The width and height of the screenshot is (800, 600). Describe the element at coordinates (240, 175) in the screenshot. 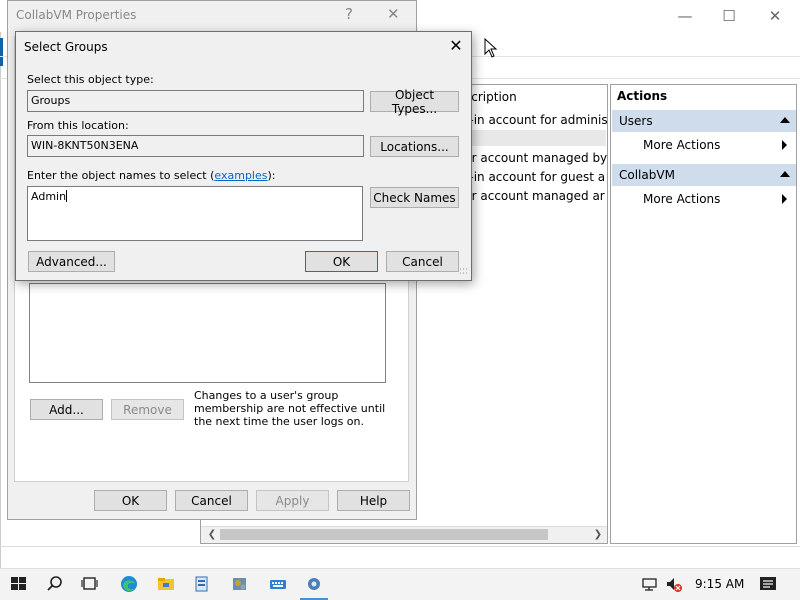

I see `examples-link: examples` at that location.